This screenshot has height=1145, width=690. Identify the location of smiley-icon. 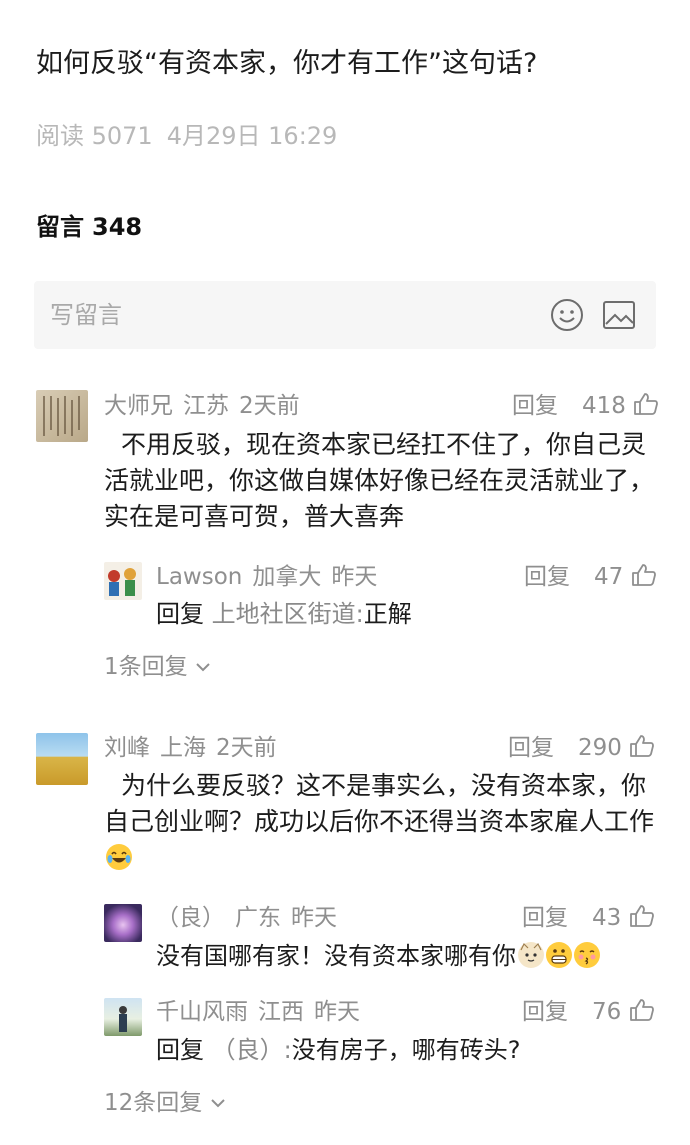
(567, 315).